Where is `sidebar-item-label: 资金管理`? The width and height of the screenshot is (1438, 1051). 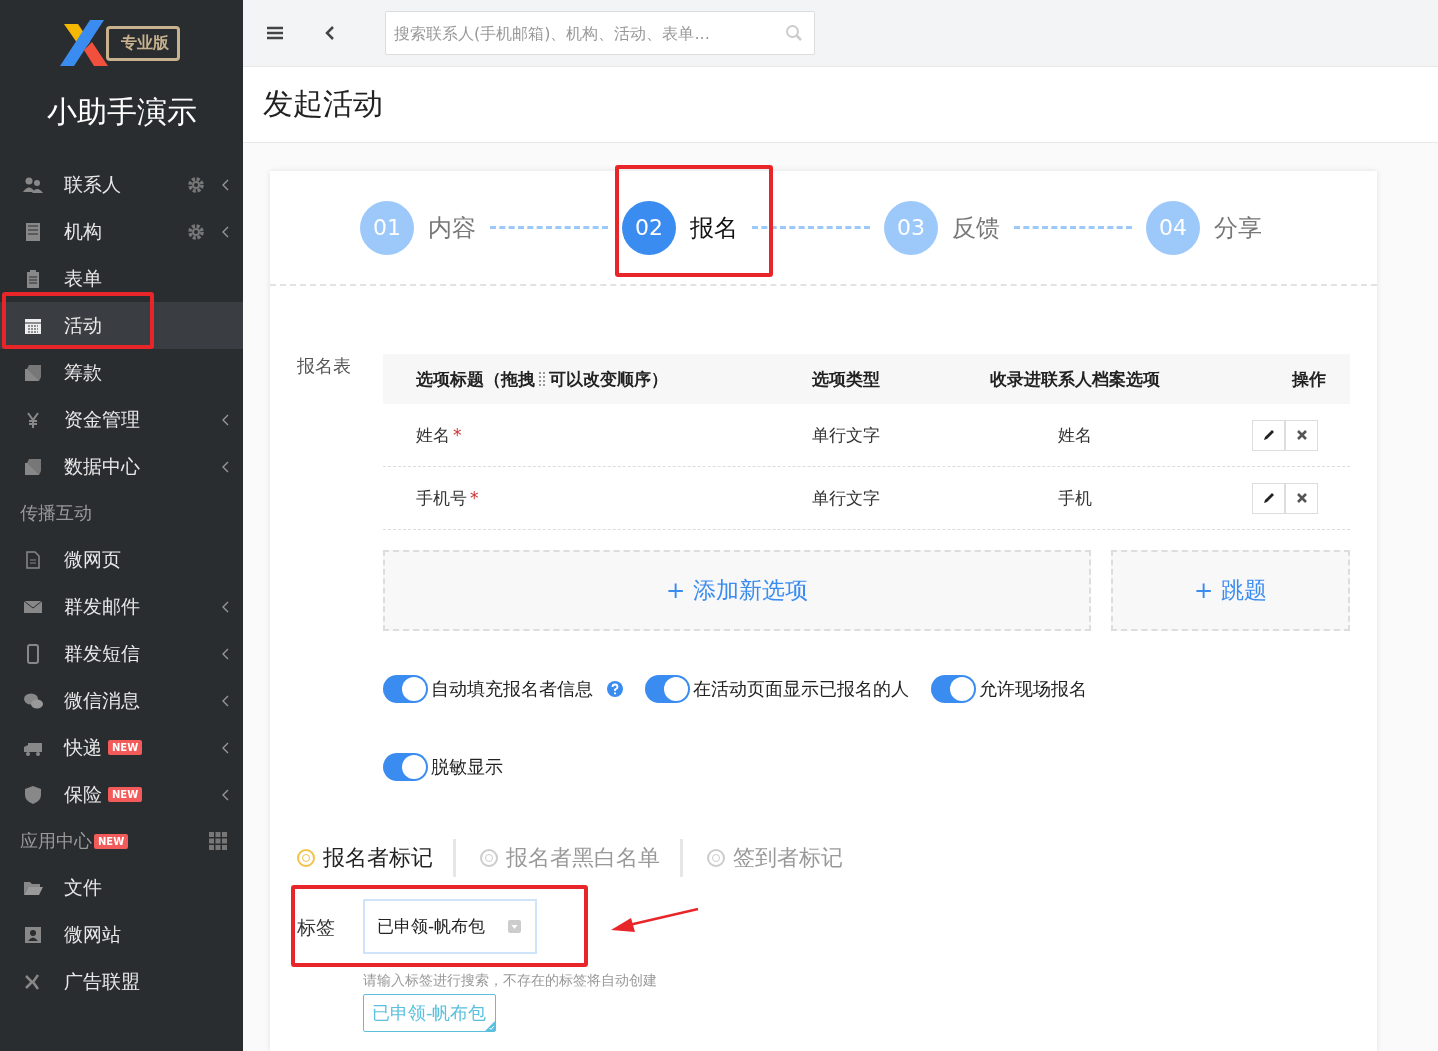 sidebar-item-label: 资金管理 is located at coordinates (102, 419).